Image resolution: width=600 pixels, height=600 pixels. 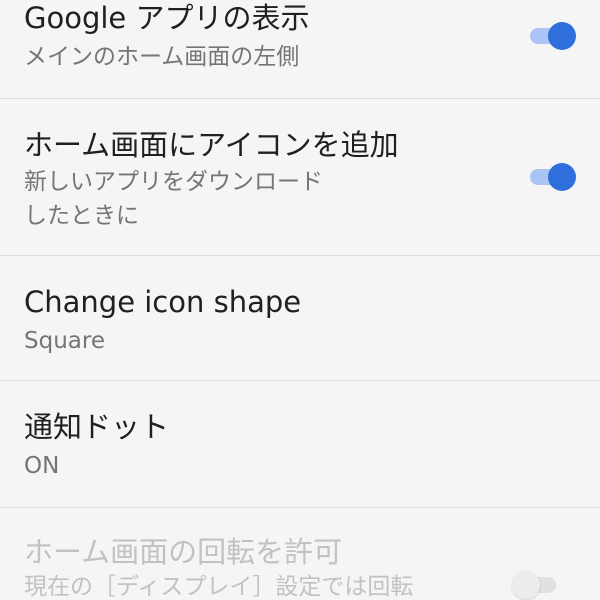 I want to click on setting-summary: Square, so click(x=64, y=341).